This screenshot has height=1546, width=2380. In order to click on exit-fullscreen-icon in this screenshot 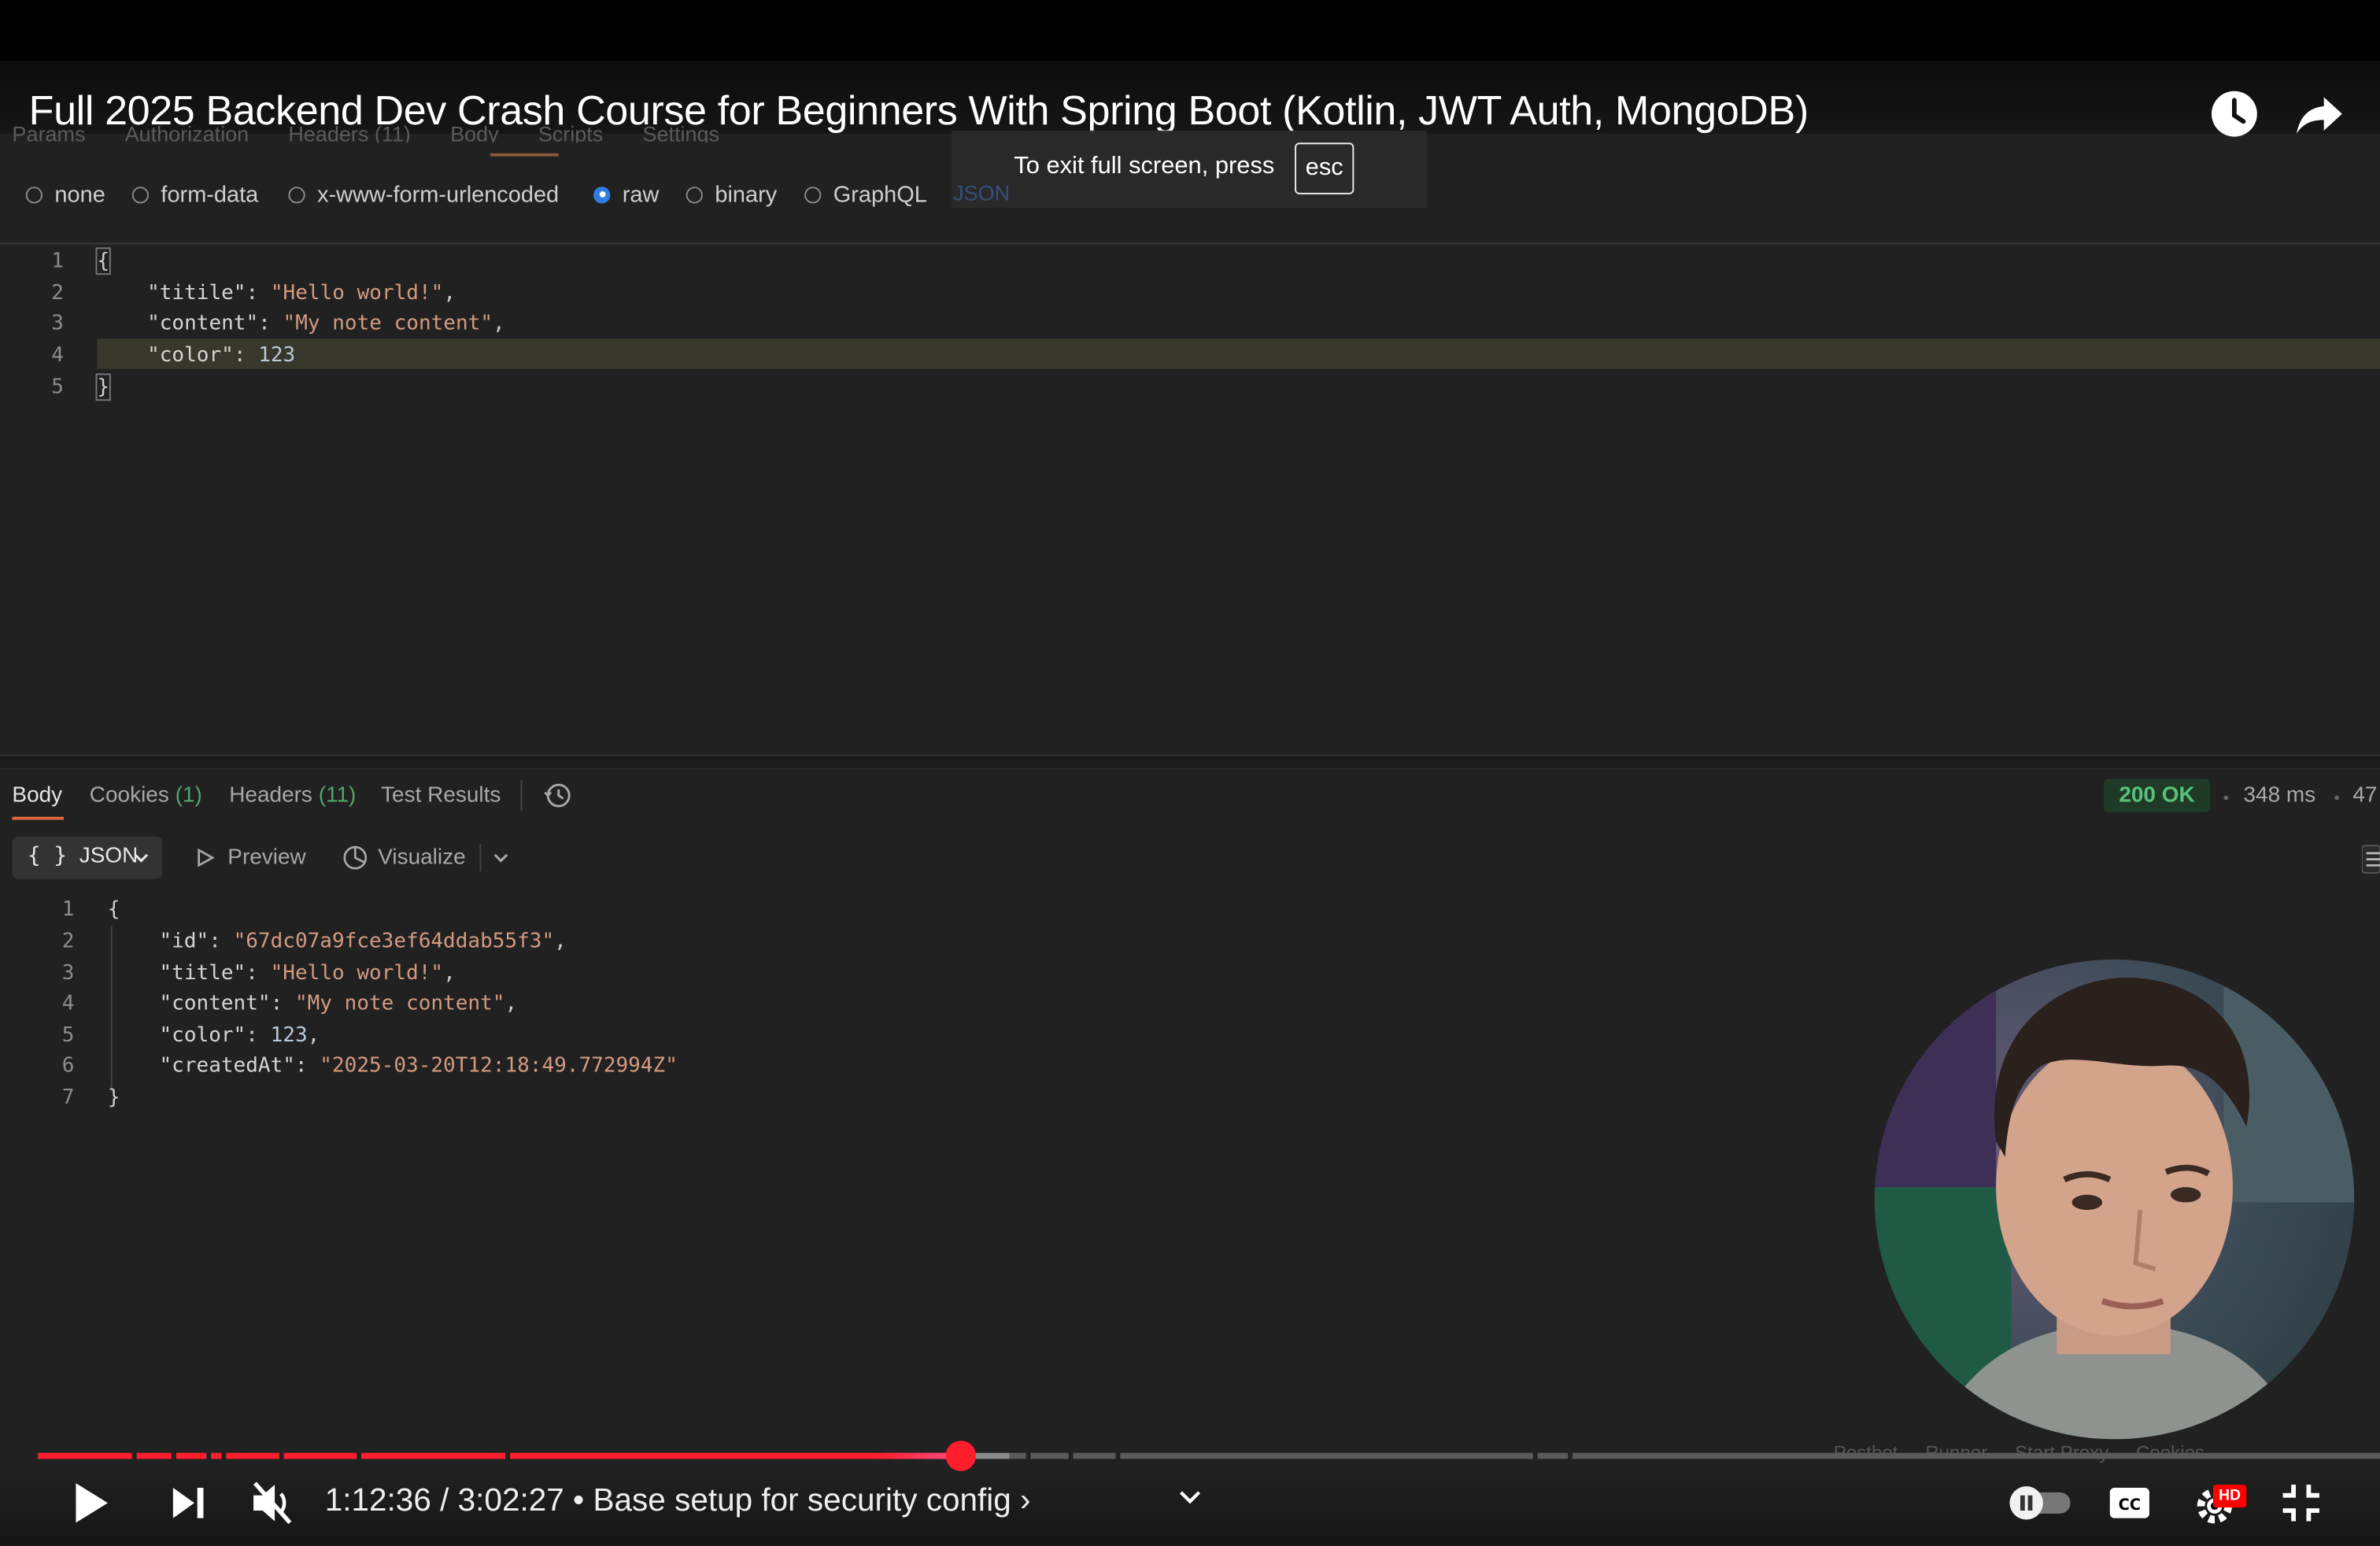, I will do `click(2301, 1503)`.